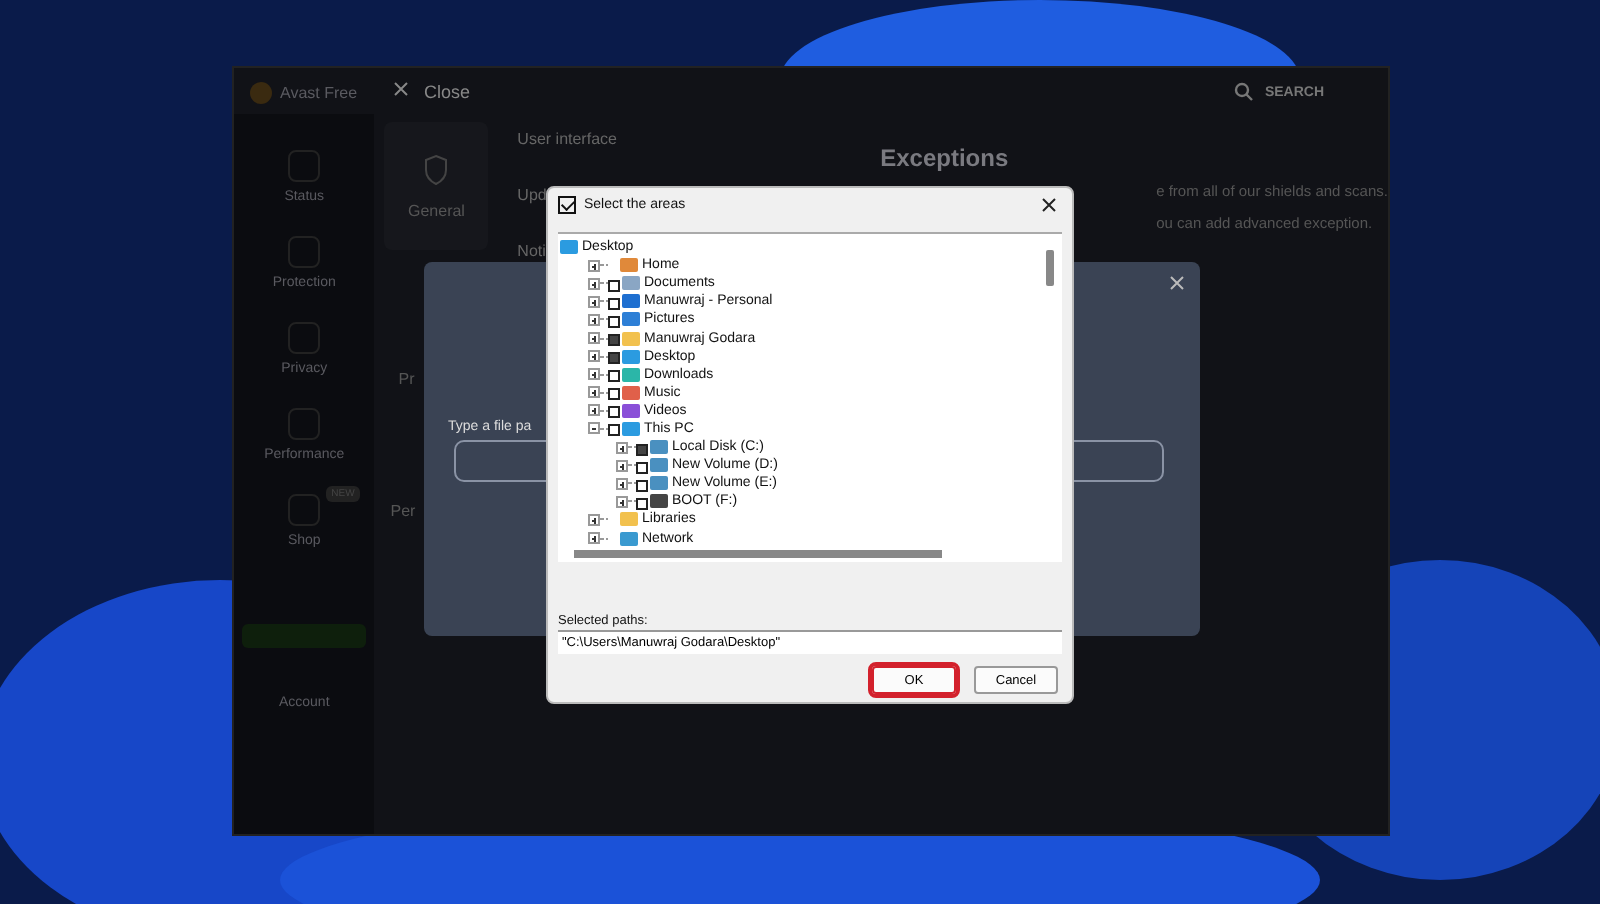 This screenshot has height=904, width=1600. What do you see at coordinates (1244, 92) in the screenshot?
I see `search-icon` at bounding box center [1244, 92].